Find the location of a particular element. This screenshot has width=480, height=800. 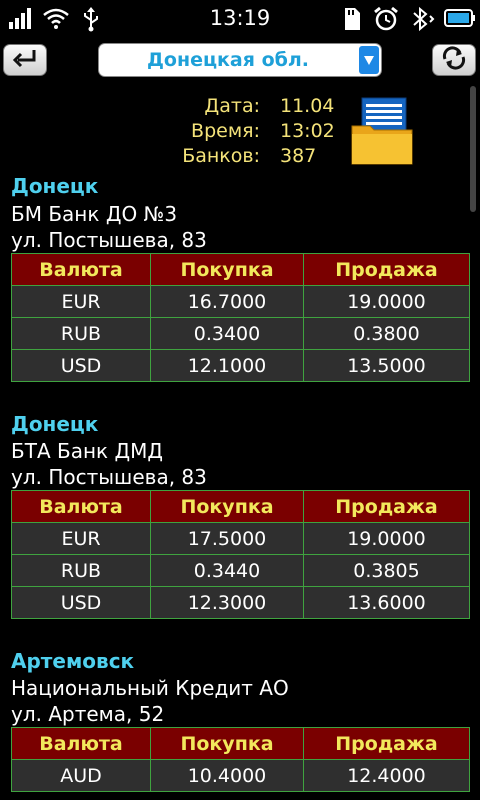

back-button is located at coordinates (25, 60).